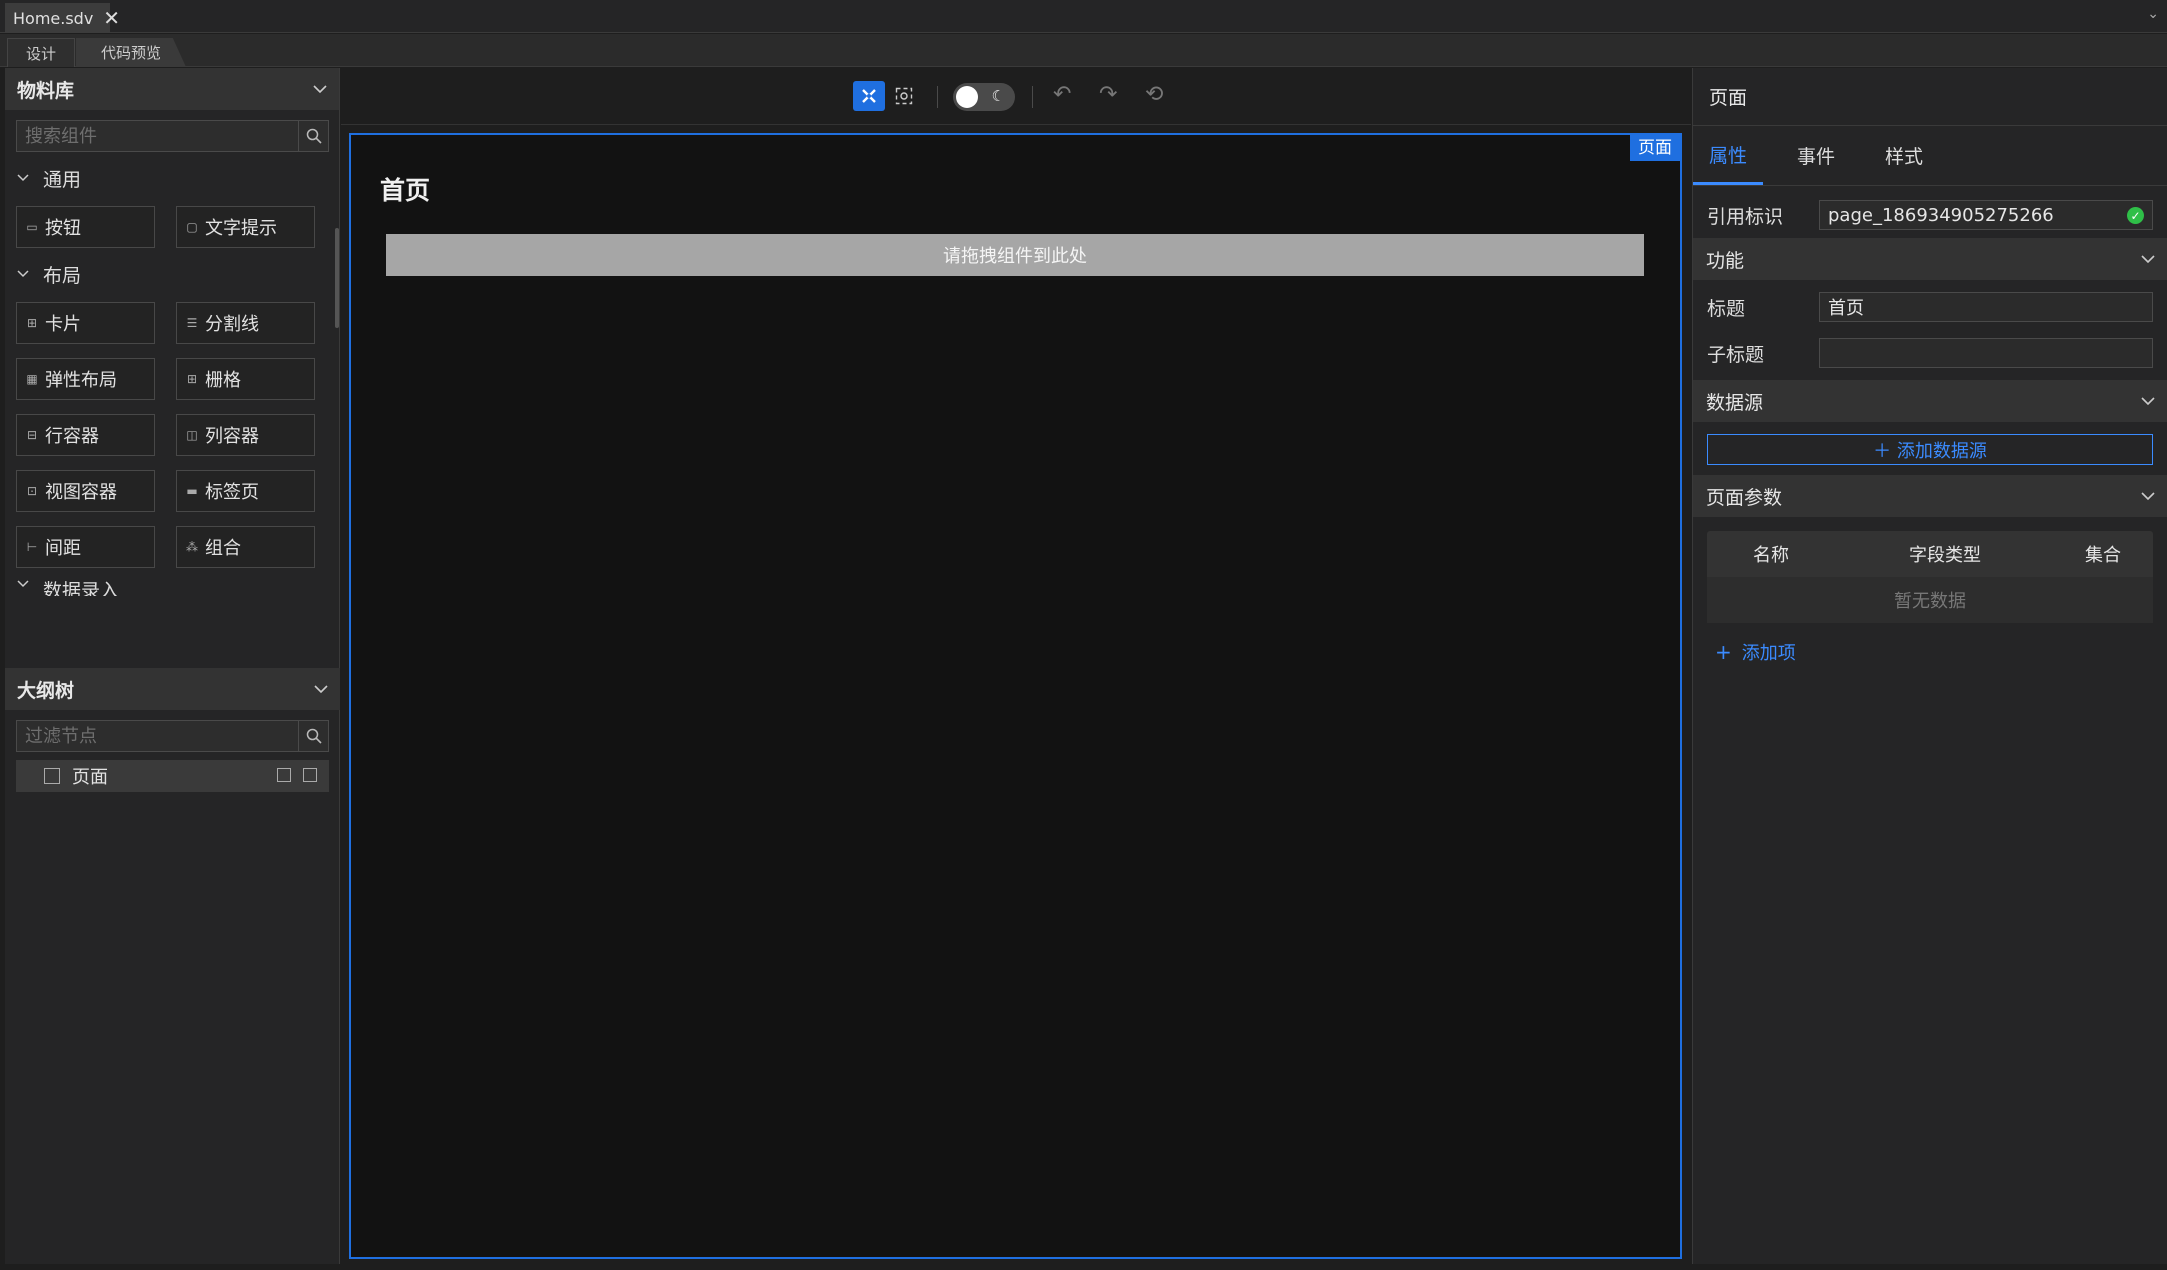 This screenshot has width=2167, height=1270. What do you see at coordinates (1816, 155) in the screenshot?
I see `tab-events: 事件` at bounding box center [1816, 155].